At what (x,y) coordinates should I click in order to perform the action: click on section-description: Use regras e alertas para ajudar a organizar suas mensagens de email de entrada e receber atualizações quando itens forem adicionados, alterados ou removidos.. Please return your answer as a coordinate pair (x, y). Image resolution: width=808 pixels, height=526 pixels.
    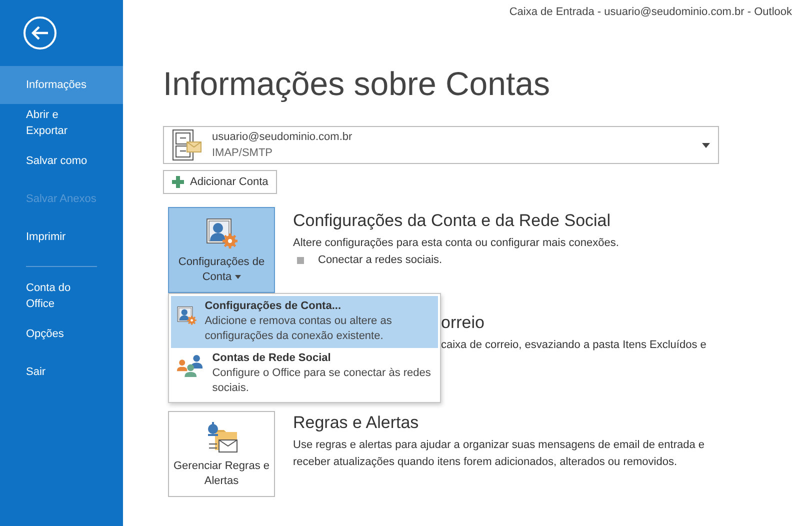
    Looking at the image, I should click on (499, 454).